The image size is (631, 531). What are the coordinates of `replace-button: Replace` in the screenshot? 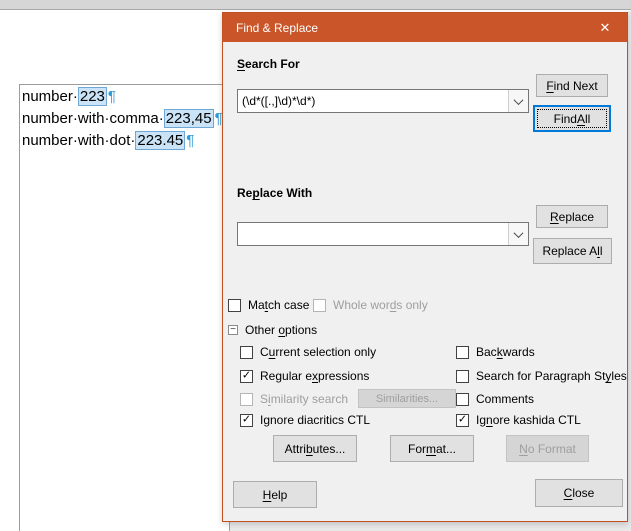 It's located at (572, 216).